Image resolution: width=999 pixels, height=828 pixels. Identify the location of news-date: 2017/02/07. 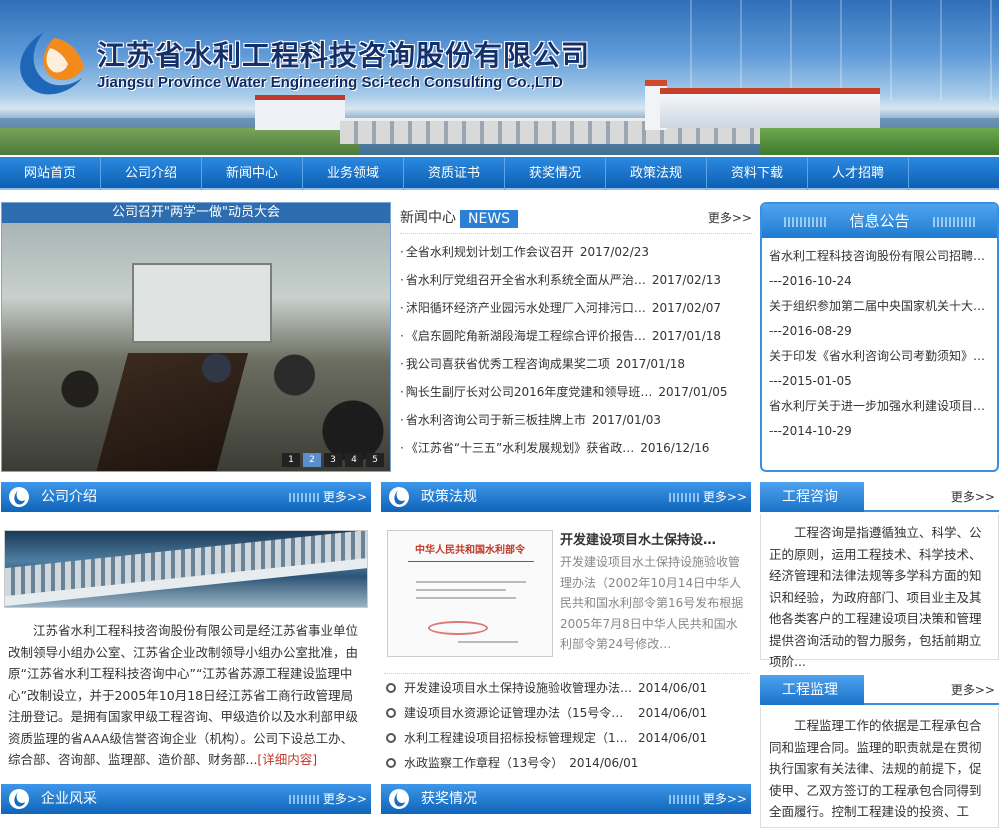
(686, 308).